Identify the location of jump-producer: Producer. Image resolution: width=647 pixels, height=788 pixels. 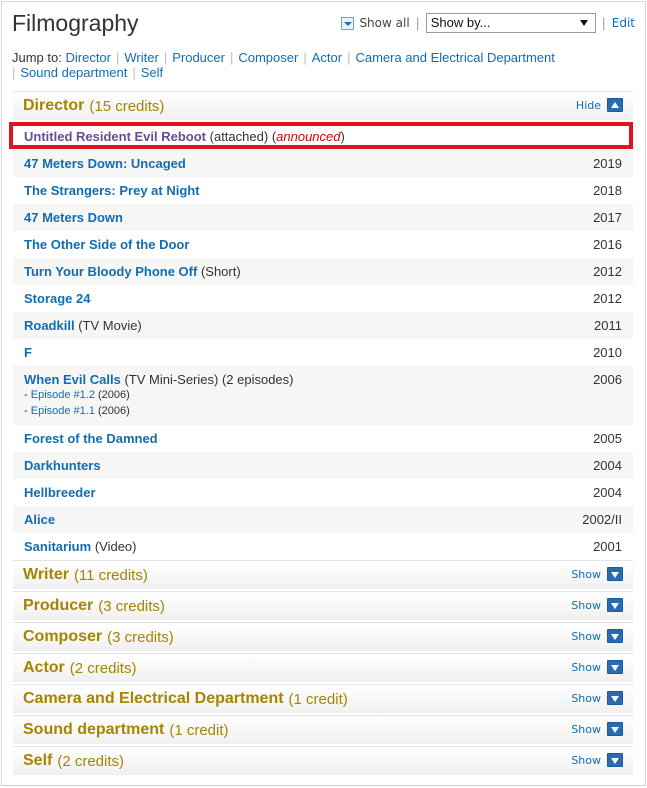
(198, 57).